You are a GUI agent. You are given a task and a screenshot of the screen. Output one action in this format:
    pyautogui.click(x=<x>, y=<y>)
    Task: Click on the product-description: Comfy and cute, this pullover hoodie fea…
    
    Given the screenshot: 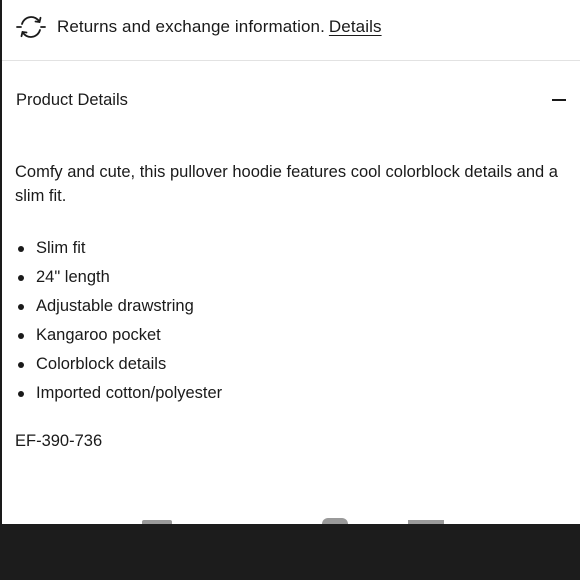 What is the action you would take?
    pyautogui.click(x=286, y=184)
    